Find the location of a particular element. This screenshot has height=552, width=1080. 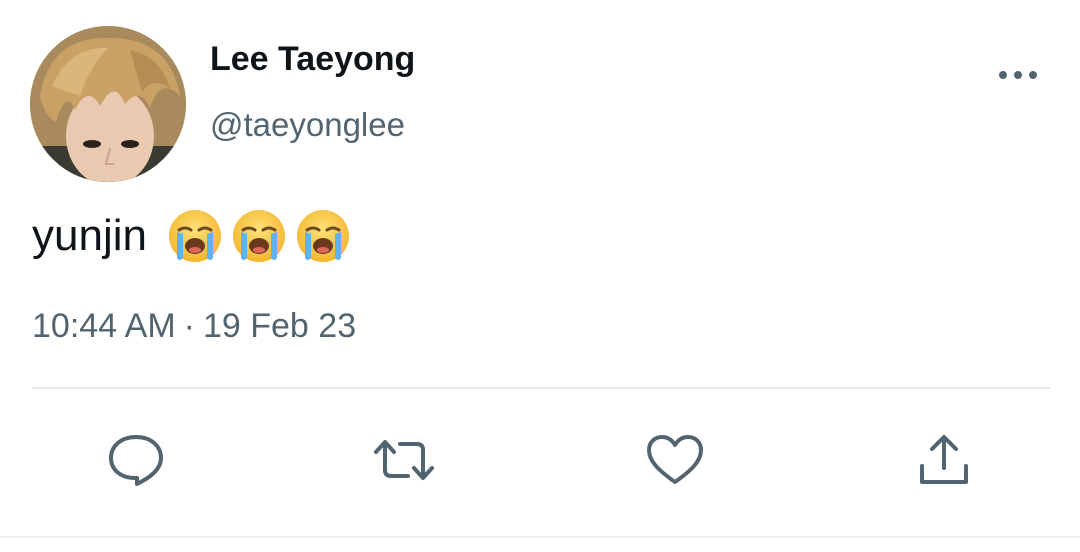

tweet-text-content: yunjin is located at coordinates (89, 235).